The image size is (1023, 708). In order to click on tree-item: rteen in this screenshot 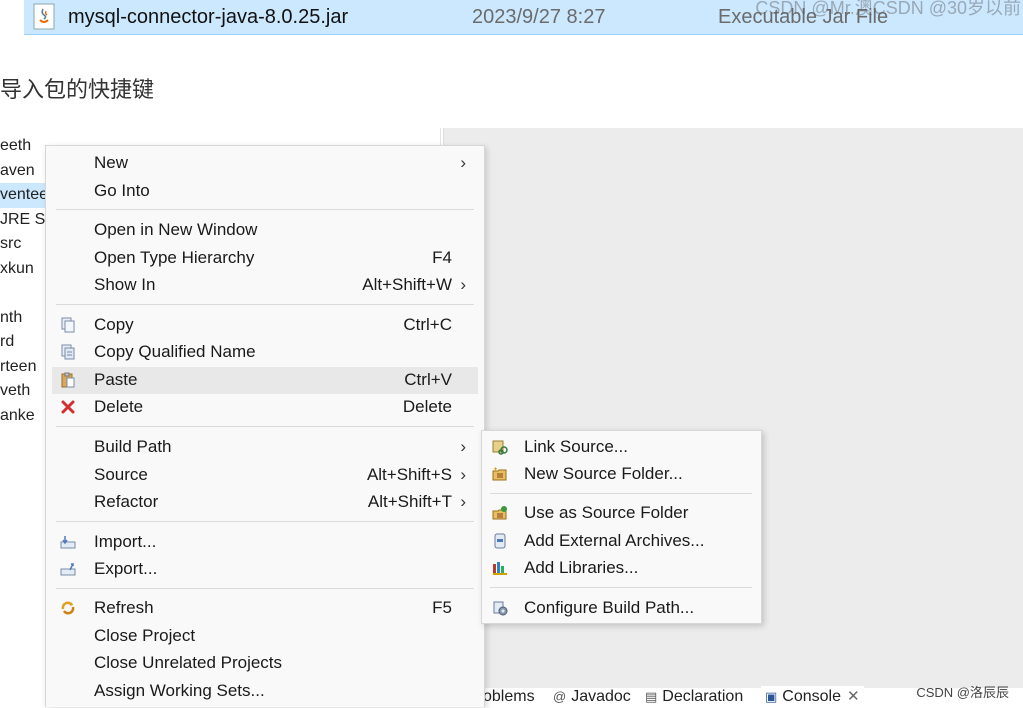, I will do `click(22, 367)`.